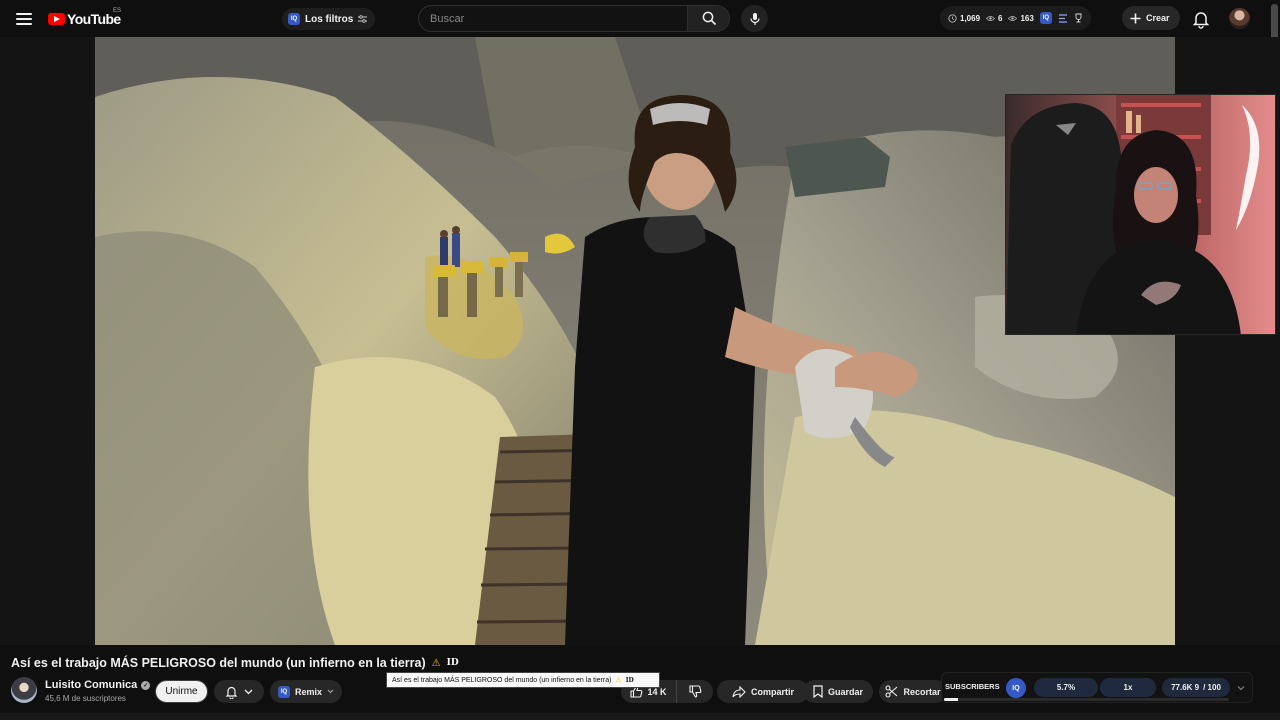 This screenshot has width=1280, height=720. I want to click on clip-label: Recortar, so click(922, 691).